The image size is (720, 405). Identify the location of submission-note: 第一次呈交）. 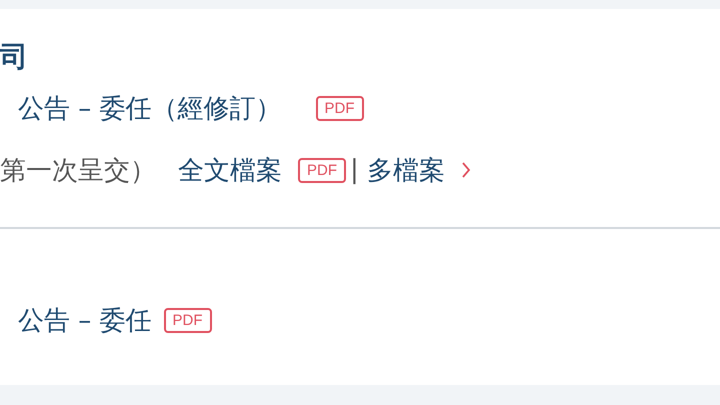
(78, 171).